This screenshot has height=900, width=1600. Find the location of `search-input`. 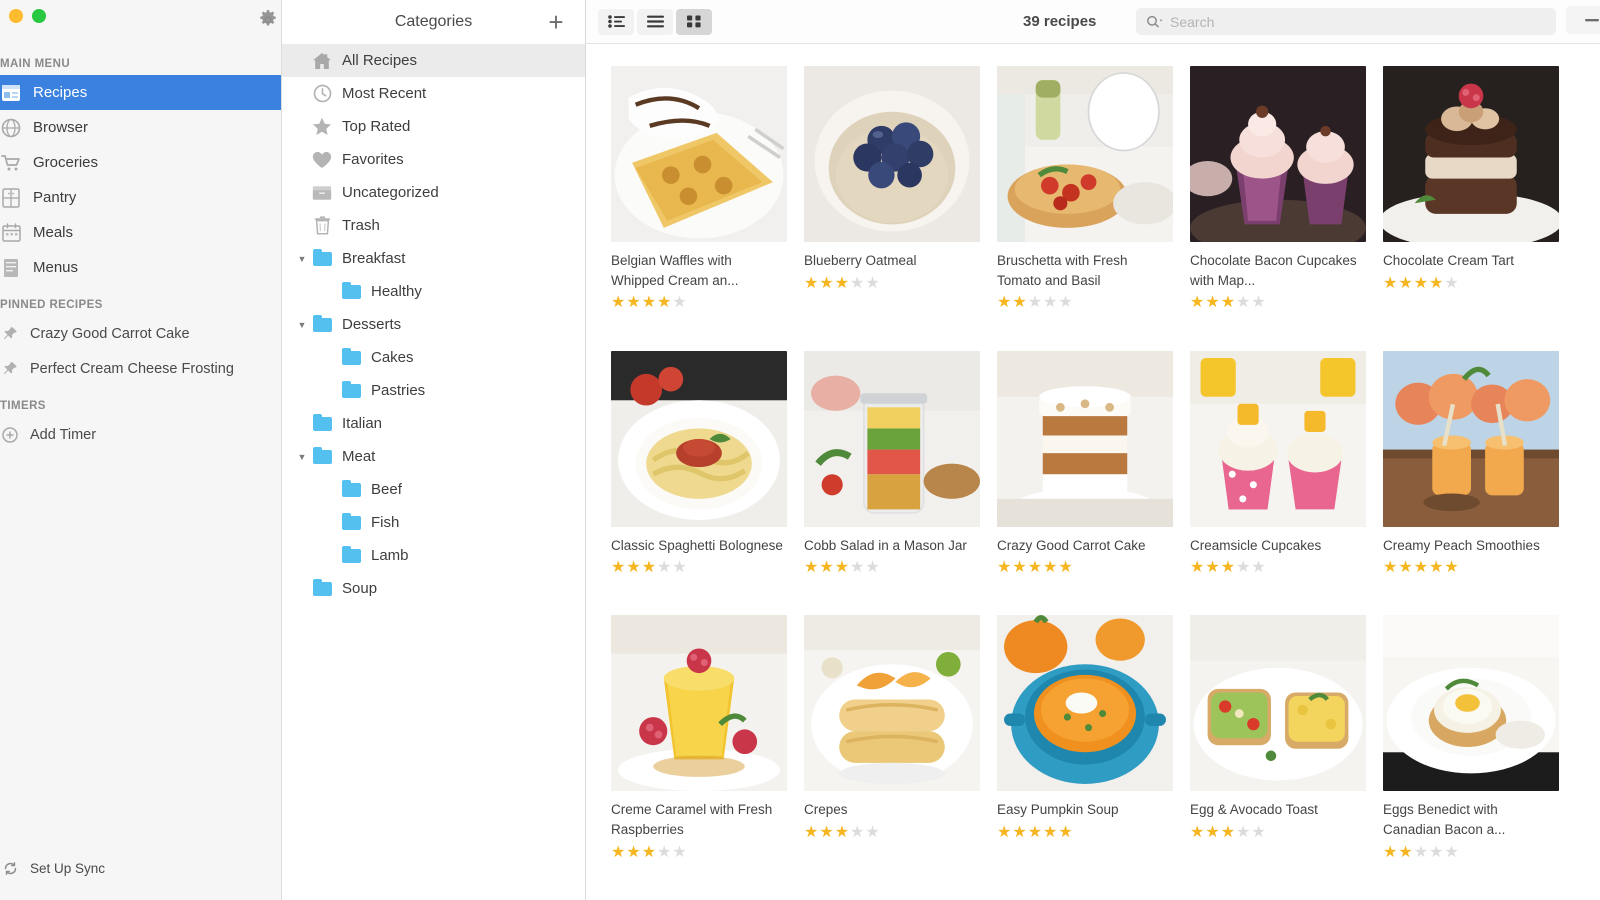

search-input is located at coordinates (1355, 21).